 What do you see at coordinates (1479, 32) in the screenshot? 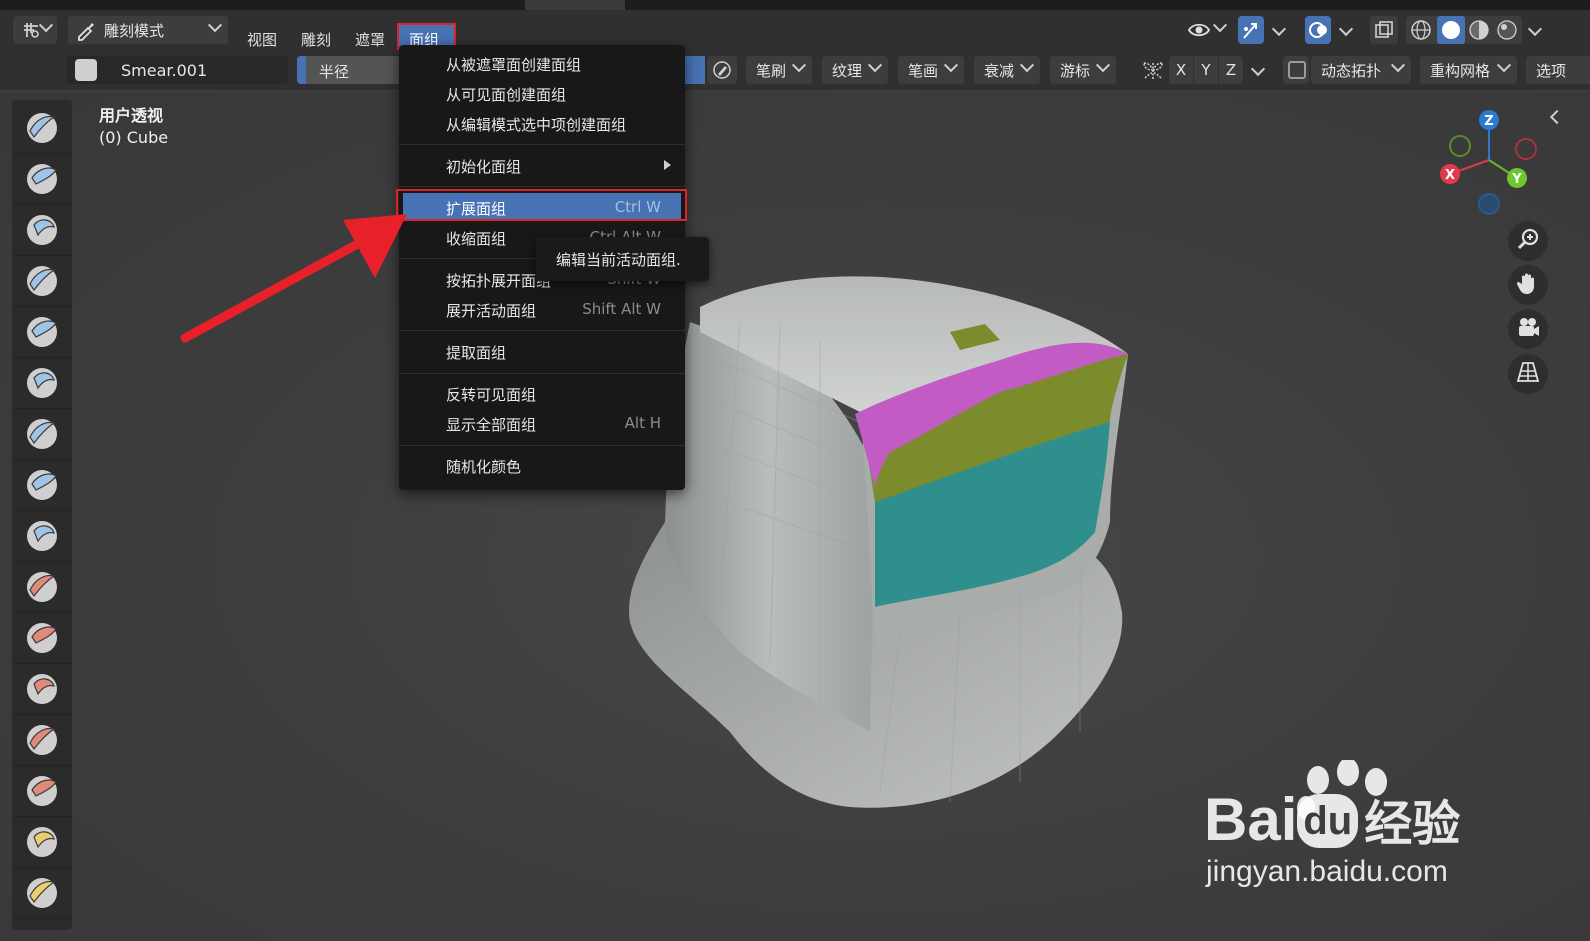
I see `material-shading-icon` at bounding box center [1479, 32].